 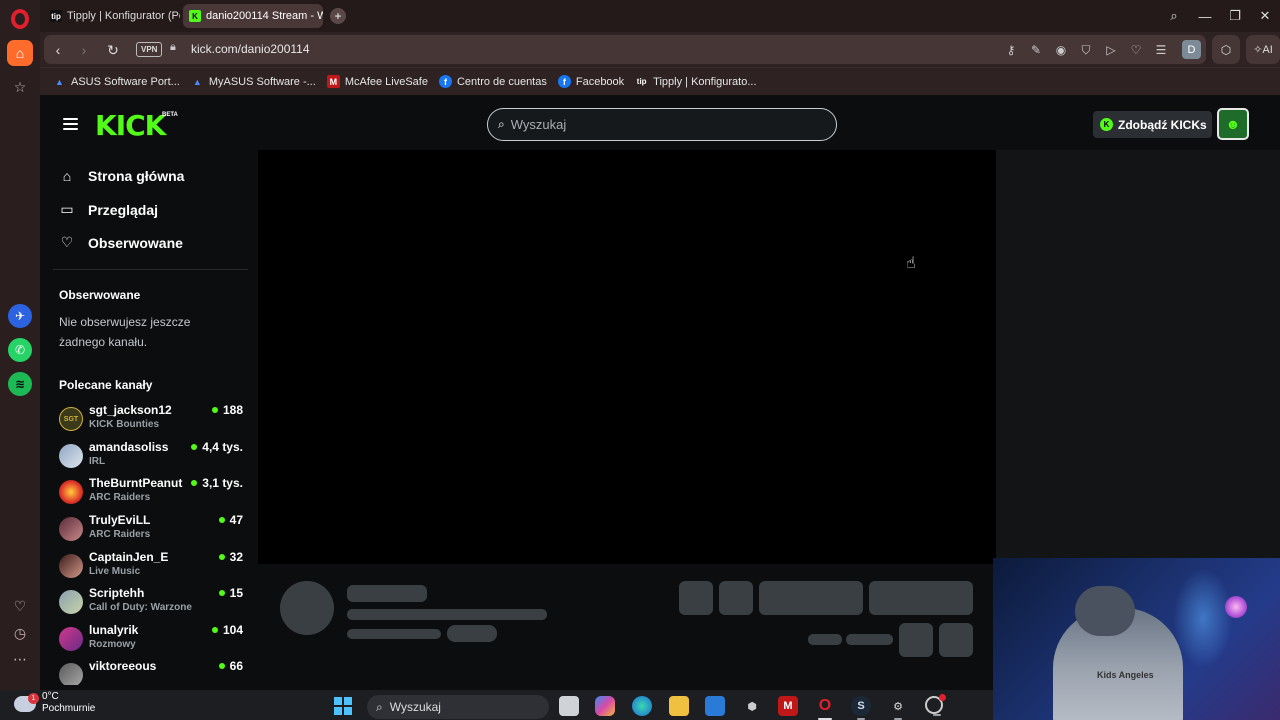 I want to click on channel-item: viktoreeous 66, so click(x=151, y=672).